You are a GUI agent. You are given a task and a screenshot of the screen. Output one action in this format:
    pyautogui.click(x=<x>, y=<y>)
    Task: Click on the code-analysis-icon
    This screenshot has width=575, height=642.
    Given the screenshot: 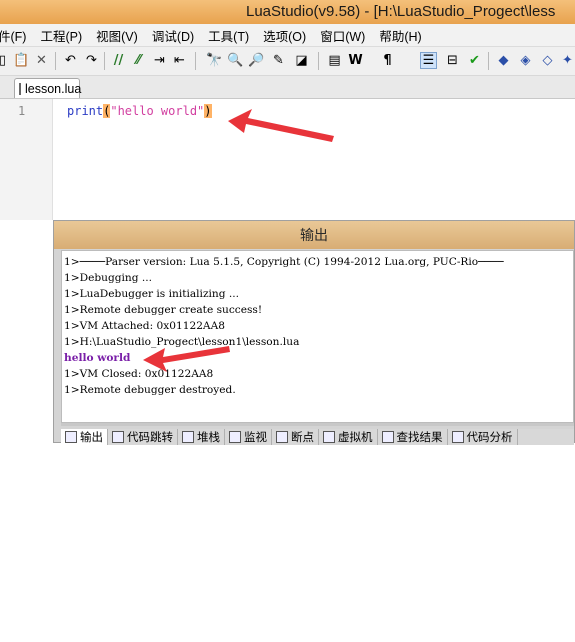 What is the action you would take?
    pyautogui.click(x=457, y=437)
    